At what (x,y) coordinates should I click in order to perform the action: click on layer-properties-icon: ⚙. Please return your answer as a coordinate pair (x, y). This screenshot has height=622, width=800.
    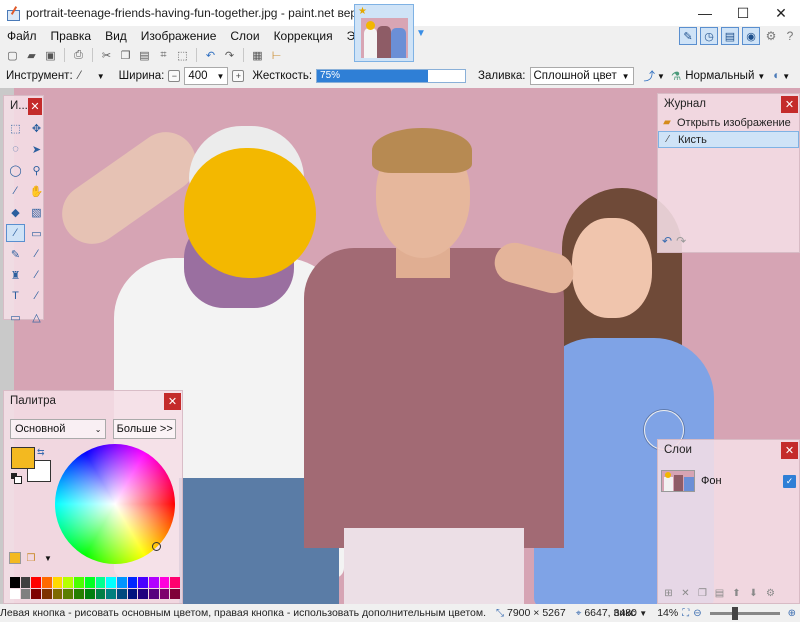
    Looking at the image, I should click on (770, 593).